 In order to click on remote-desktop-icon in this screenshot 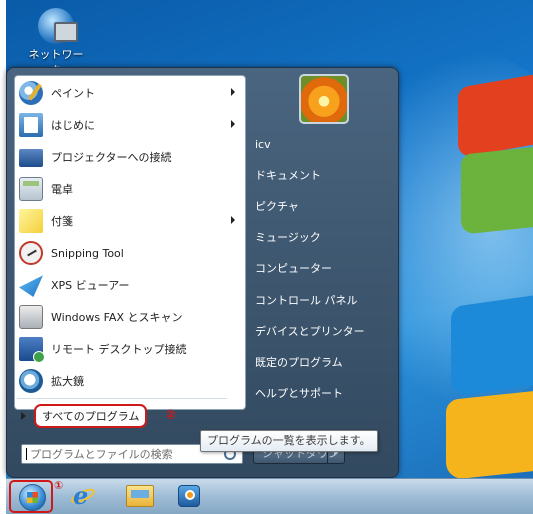, I will do `click(32, 350)`.